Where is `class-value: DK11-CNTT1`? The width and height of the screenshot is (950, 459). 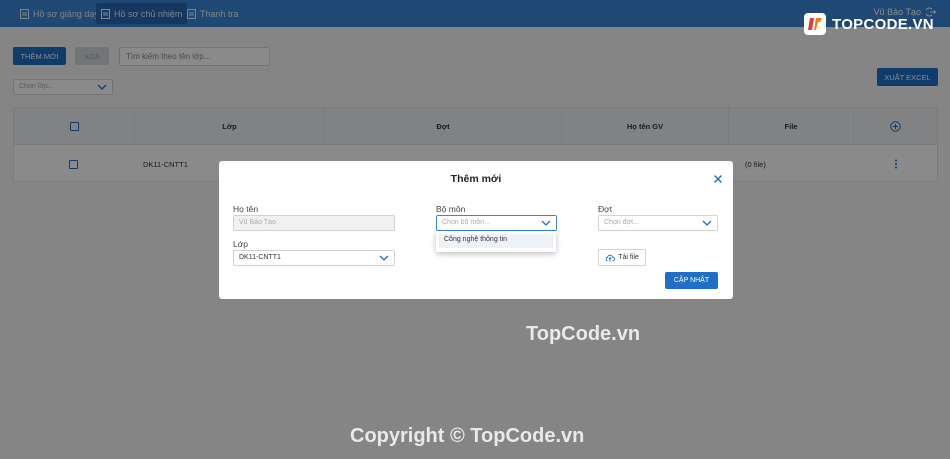
class-value: DK11-CNTT1 is located at coordinates (260, 257).